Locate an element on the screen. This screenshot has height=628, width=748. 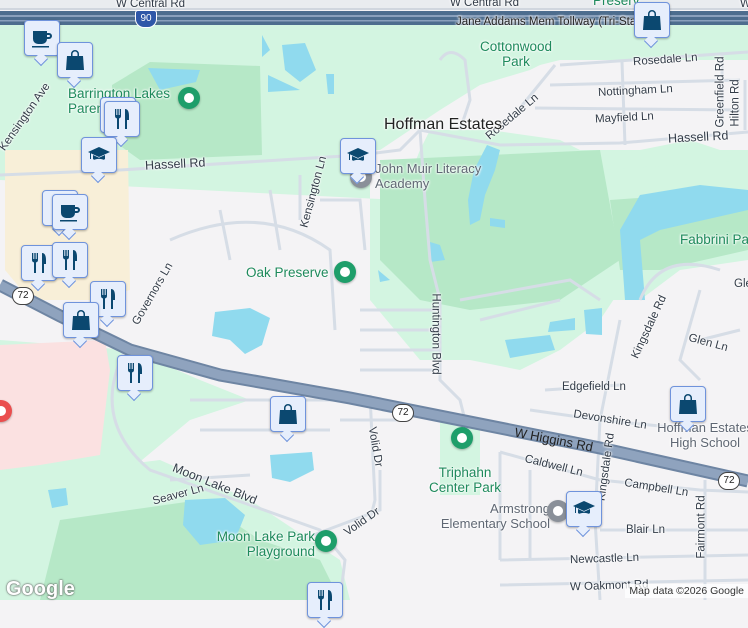
road-label-edgefield-ln: Edgefield Ln is located at coordinates (594, 387).